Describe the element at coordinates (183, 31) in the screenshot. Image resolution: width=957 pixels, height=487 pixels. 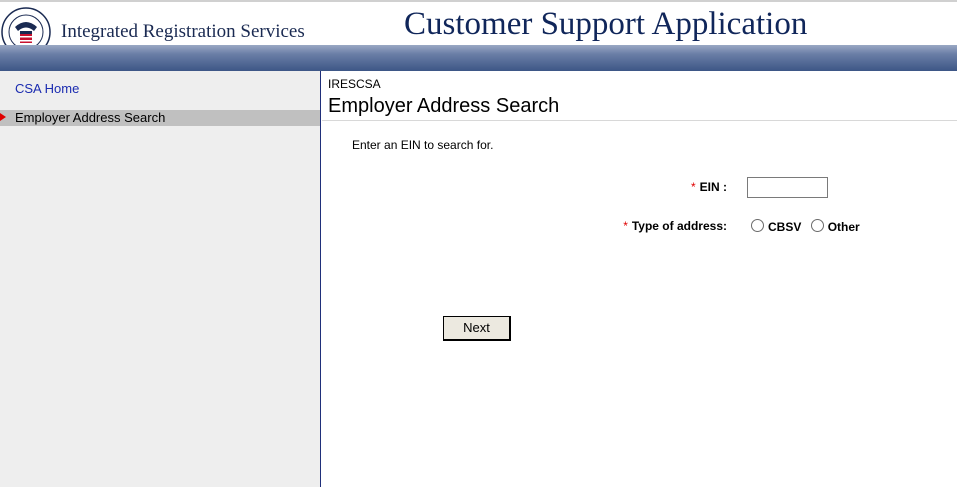
I see `brand-name: Integrated Registration Services` at that location.